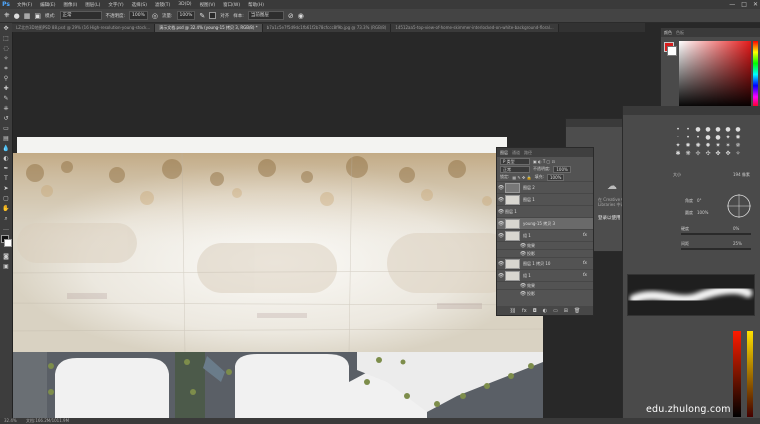  What do you see at coordinates (504, 153) in the screenshot?
I see `tab-layers: 图层` at bounding box center [504, 153].